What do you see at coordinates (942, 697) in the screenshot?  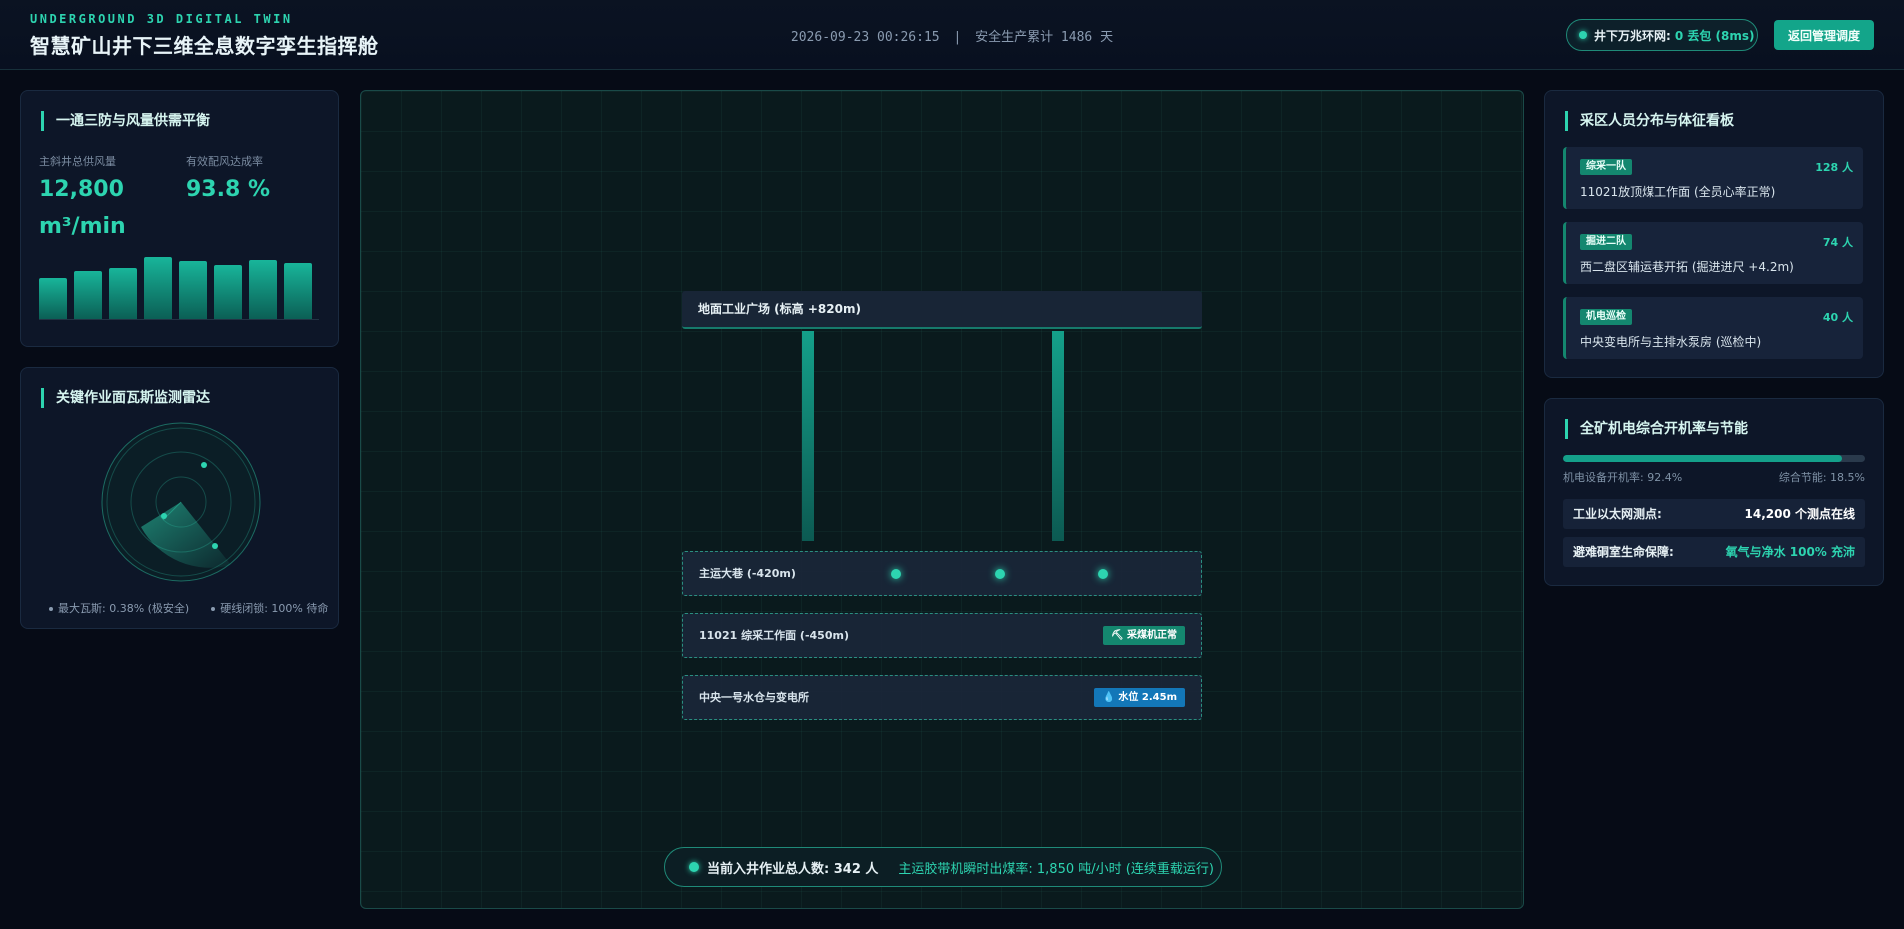 I see `level-sump-substation: 中央一号水仓与变电所 💧 水位 2.45m` at bounding box center [942, 697].